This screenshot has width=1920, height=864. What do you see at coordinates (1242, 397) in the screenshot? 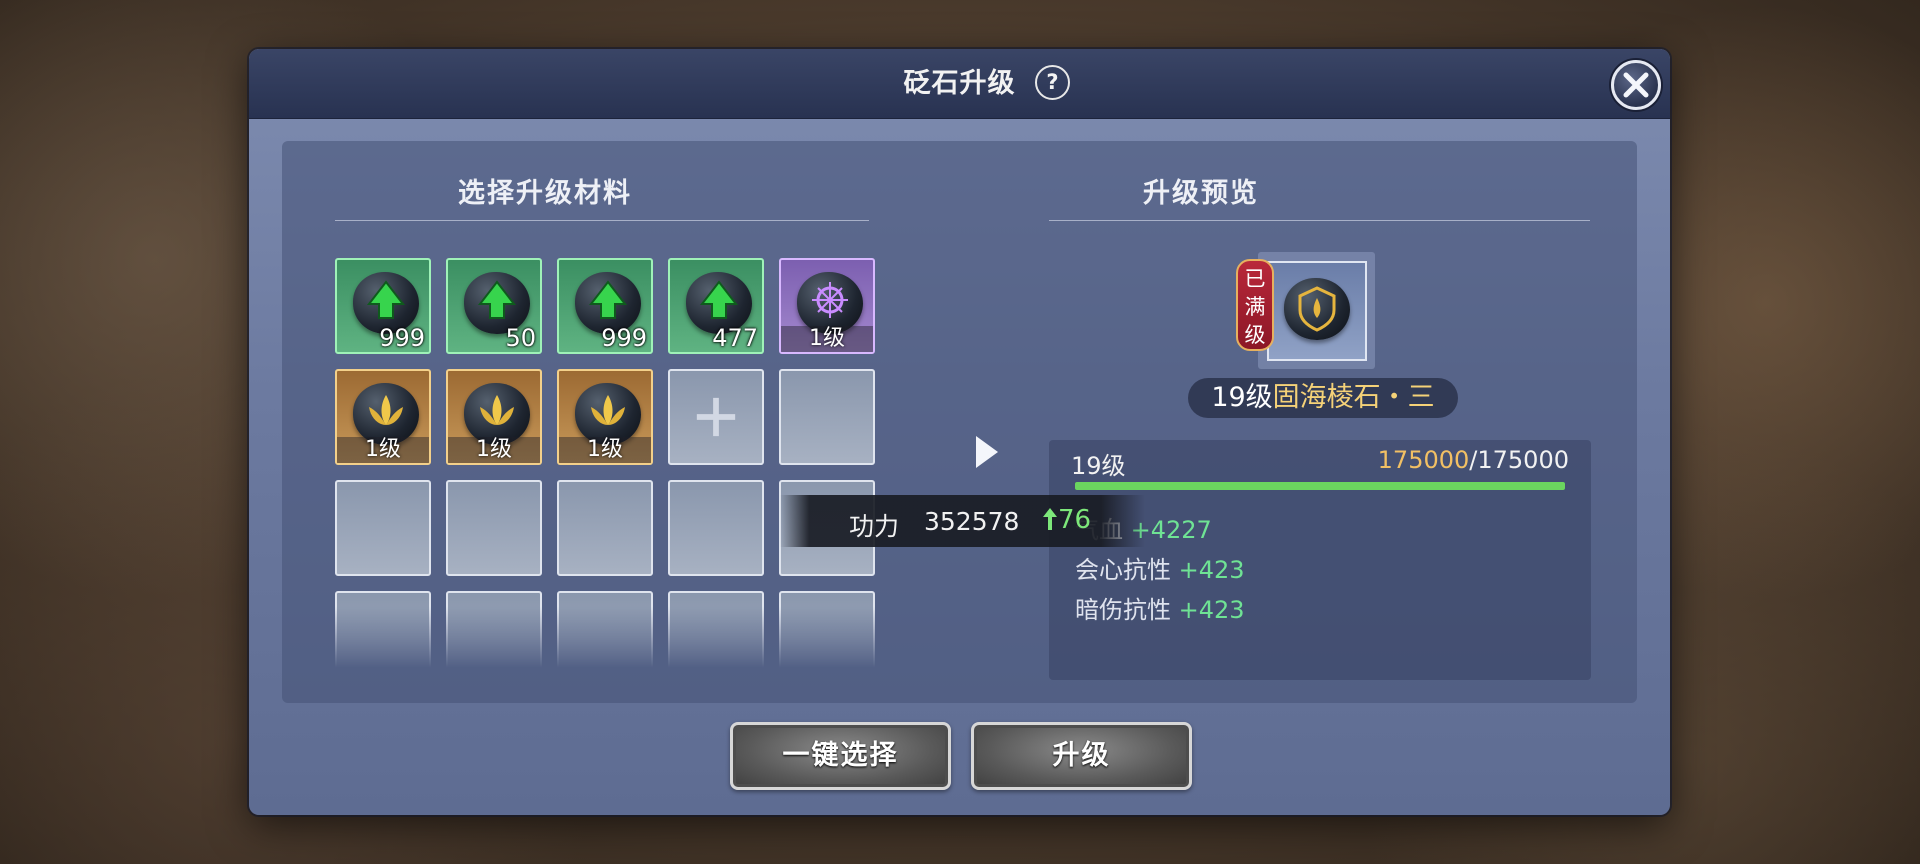
I see `item-level-text: 19级` at bounding box center [1242, 397].